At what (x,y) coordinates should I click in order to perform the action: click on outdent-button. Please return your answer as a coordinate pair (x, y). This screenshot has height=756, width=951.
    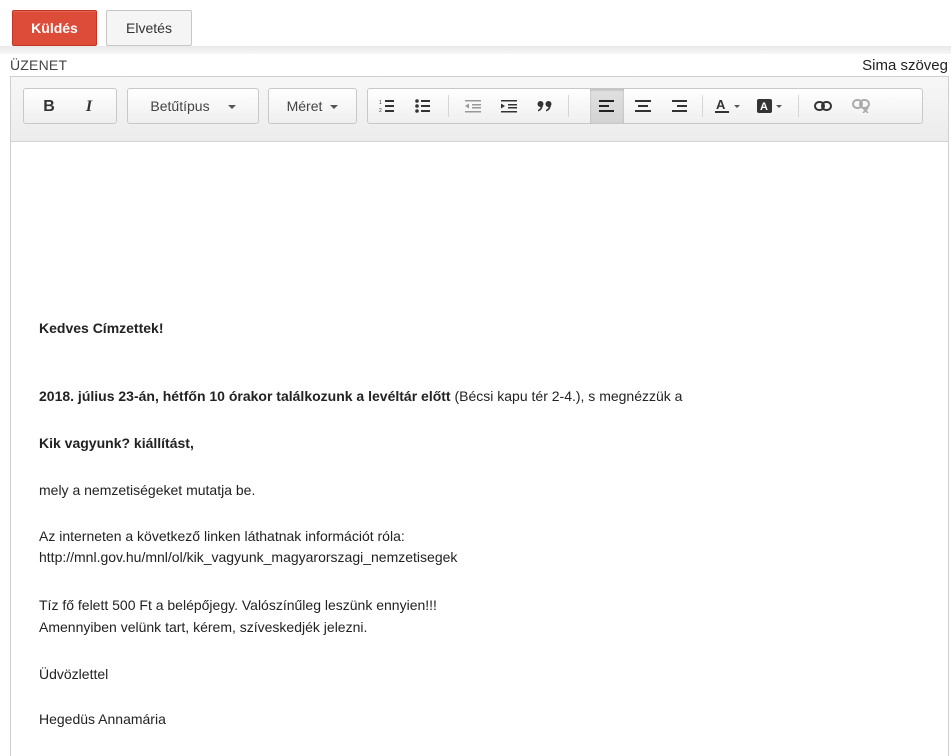
    Looking at the image, I should click on (473, 106).